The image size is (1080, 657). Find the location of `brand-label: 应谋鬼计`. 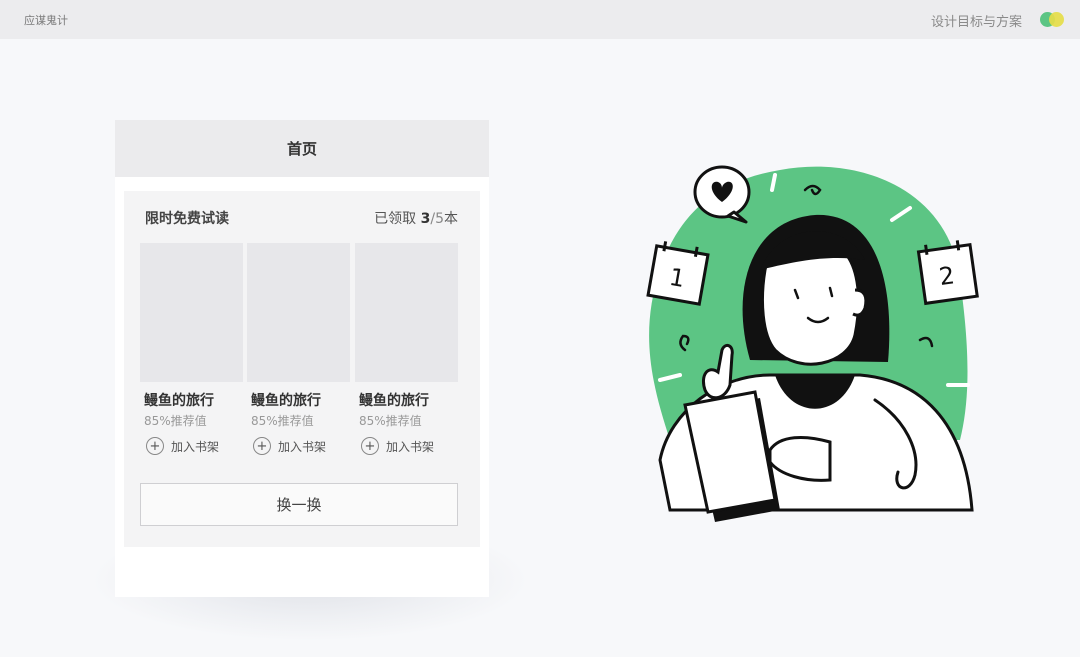

brand-label: 应谋鬼计 is located at coordinates (46, 20).